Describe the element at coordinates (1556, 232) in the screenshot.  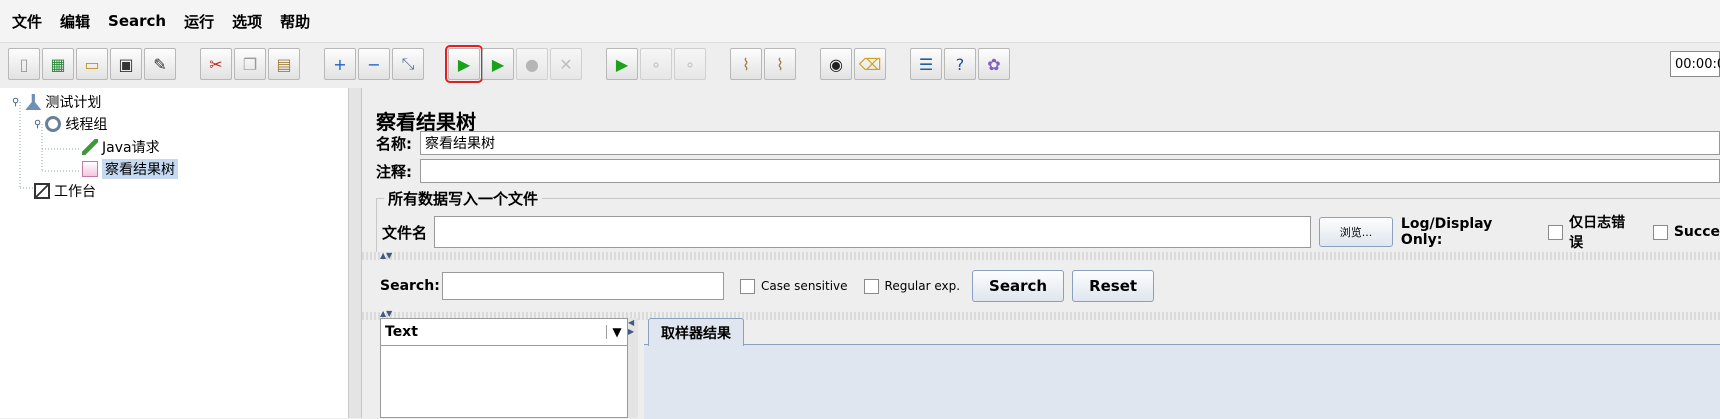
I see `errors-only-checkbox` at that location.